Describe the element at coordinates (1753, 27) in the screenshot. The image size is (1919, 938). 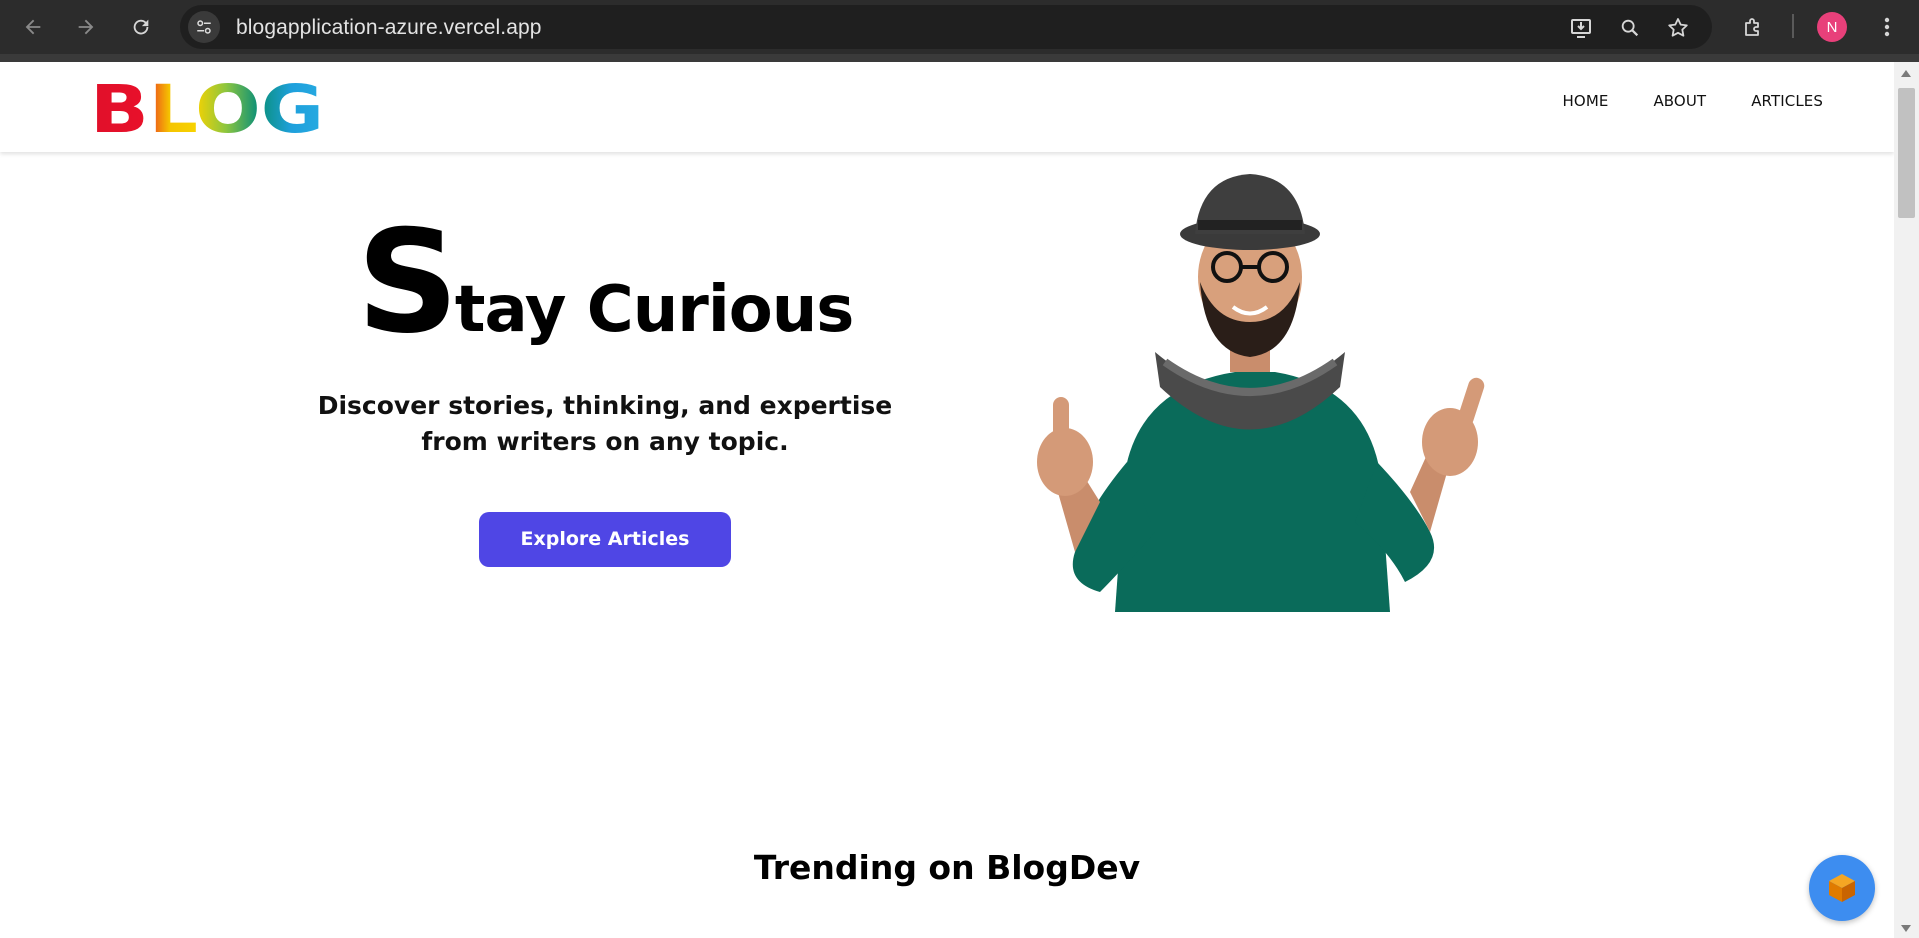
I see `extensions-puzzle-icon` at that location.